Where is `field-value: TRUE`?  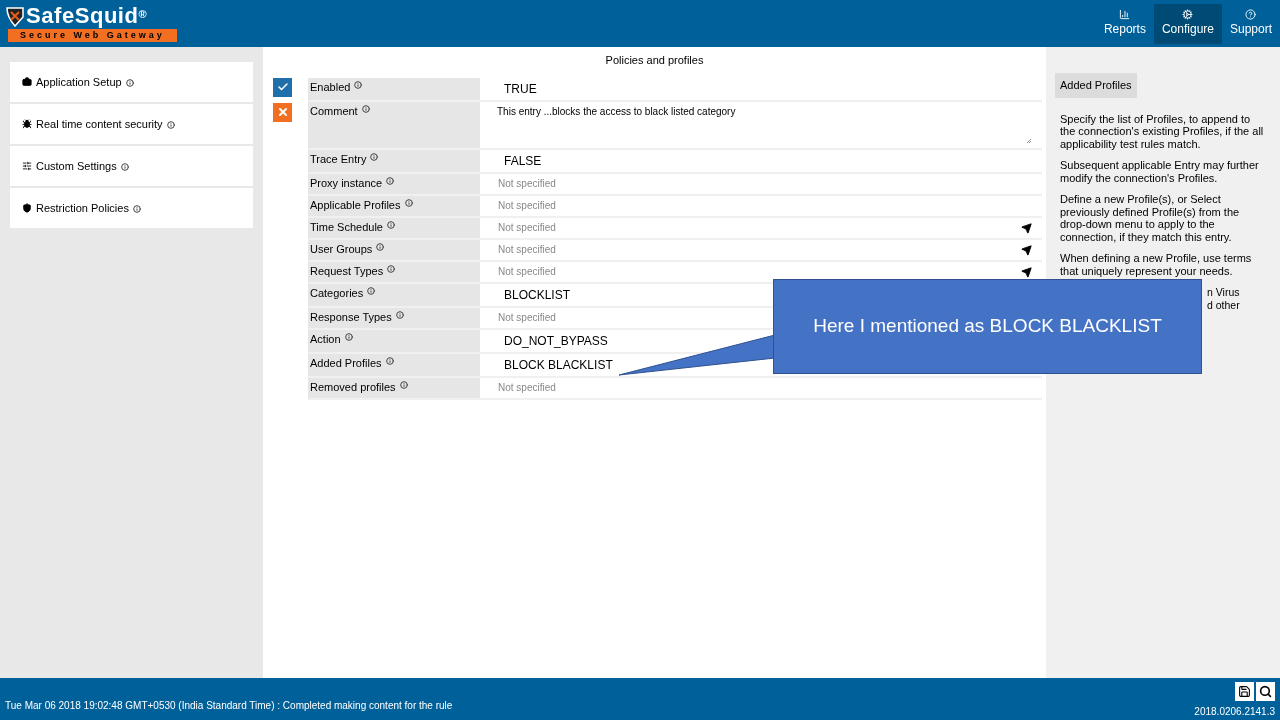 field-value: TRUE is located at coordinates (508, 89).